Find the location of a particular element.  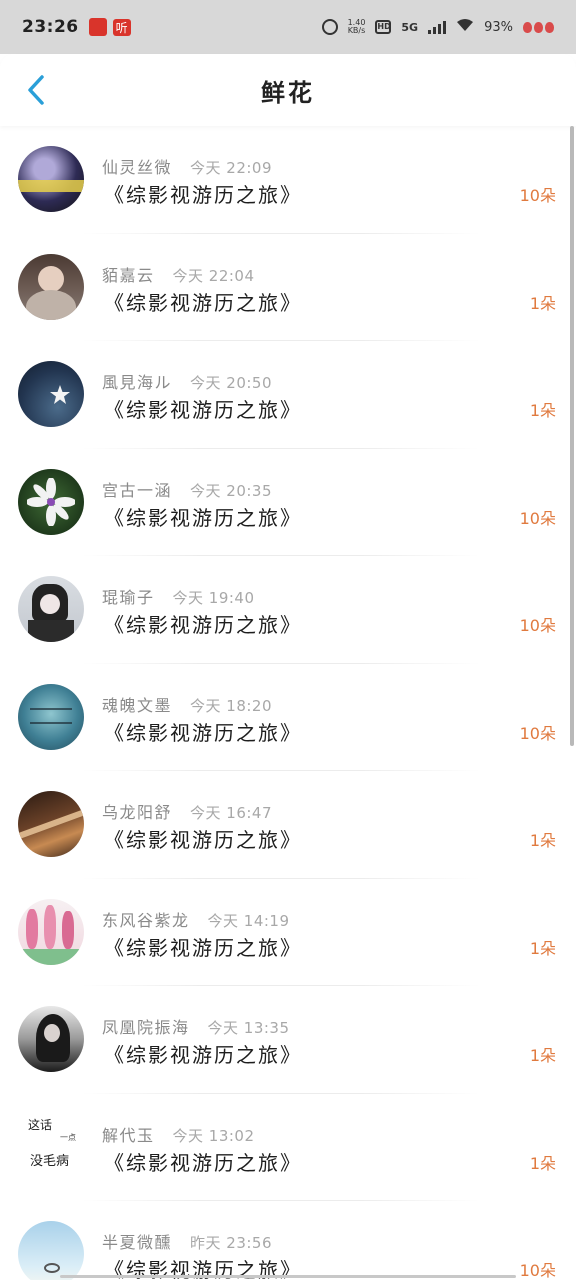

timestamp: 今天 16:47 is located at coordinates (231, 813).